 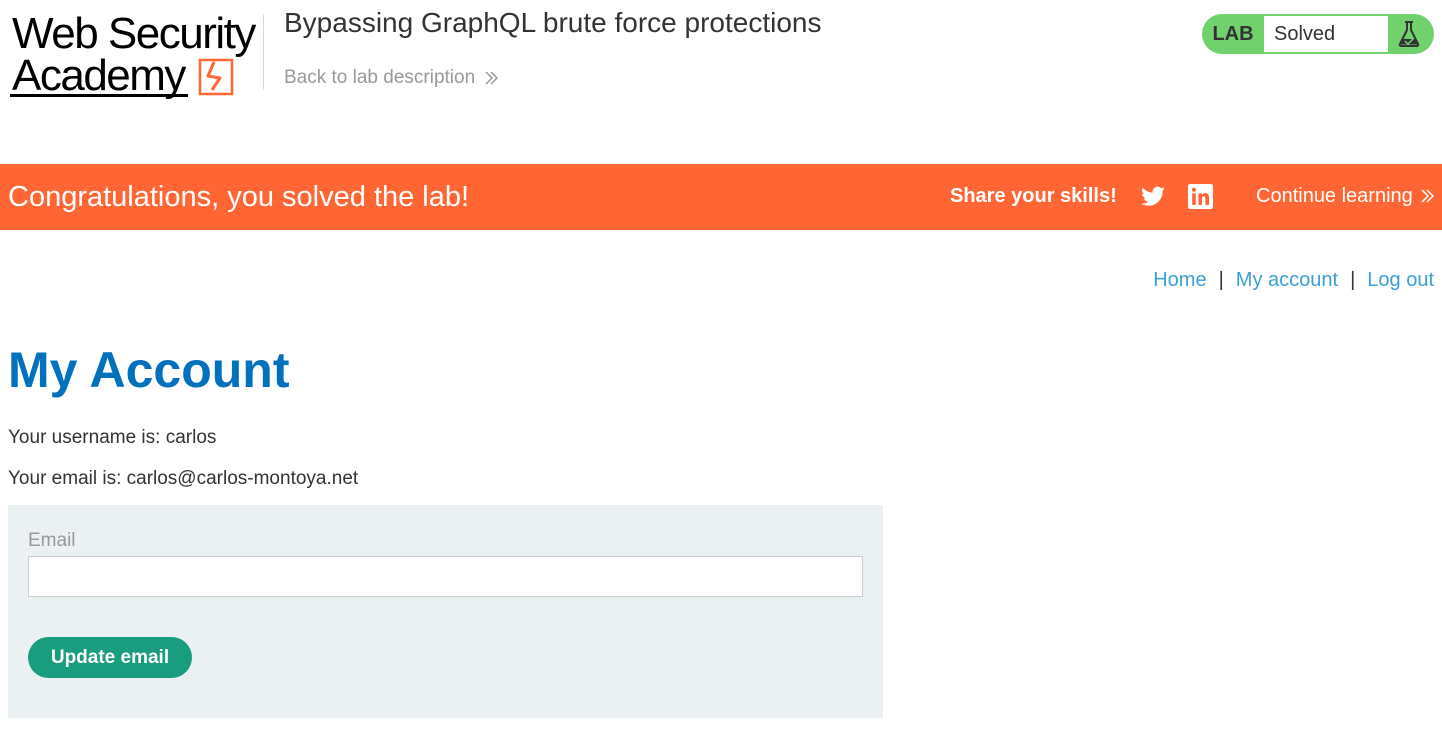 I want to click on logo-divider, so click(x=263, y=52).